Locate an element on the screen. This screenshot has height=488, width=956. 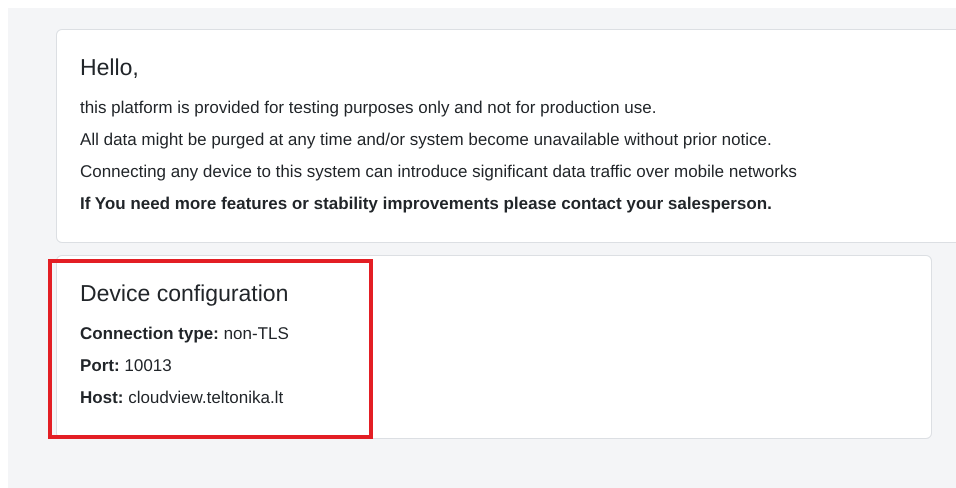
card-title: Device configuration is located at coordinates (184, 293).